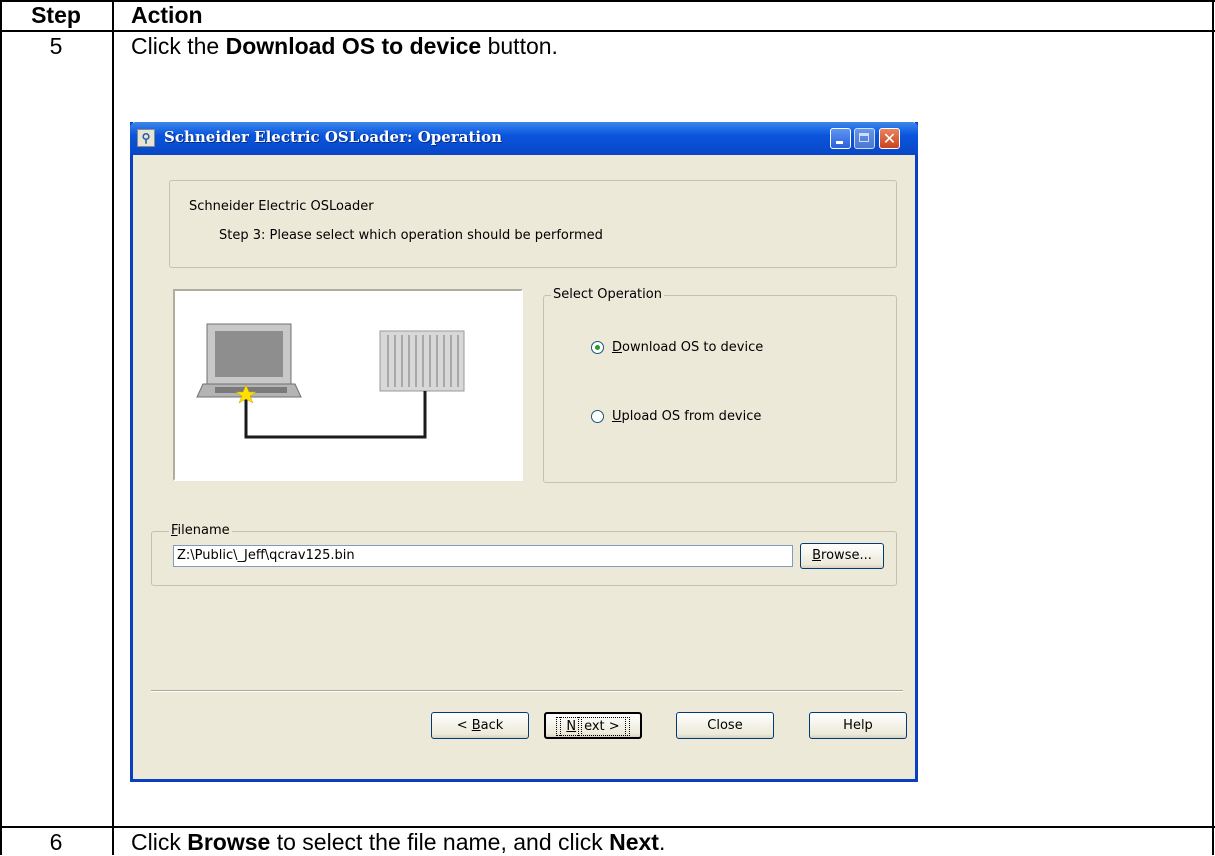 The width and height of the screenshot is (1215, 856). What do you see at coordinates (178, 46) in the screenshot?
I see `step-5-text-a: Click the` at bounding box center [178, 46].